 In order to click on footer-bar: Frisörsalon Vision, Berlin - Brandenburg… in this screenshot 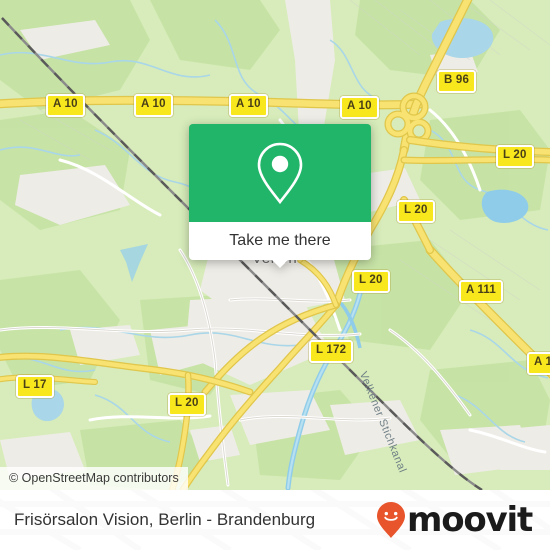, I will do `click(275, 520)`.